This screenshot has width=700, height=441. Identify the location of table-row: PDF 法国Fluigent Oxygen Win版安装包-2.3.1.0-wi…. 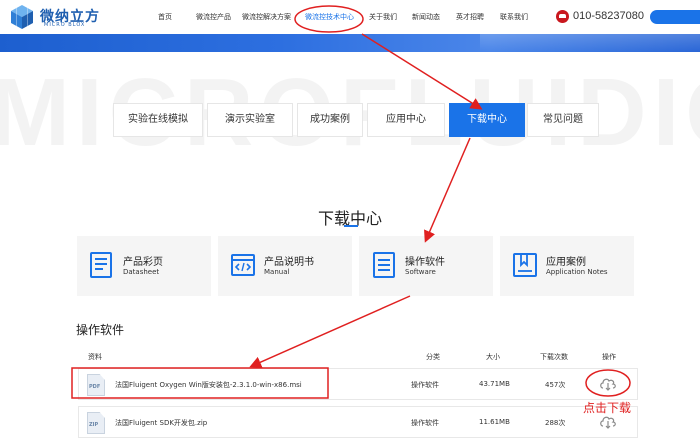
(358, 384).